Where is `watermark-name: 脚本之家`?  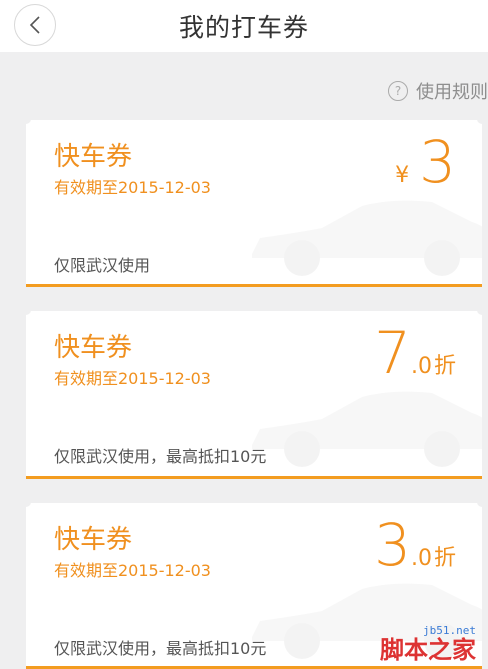 watermark-name: 脚本之家 is located at coordinates (428, 650).